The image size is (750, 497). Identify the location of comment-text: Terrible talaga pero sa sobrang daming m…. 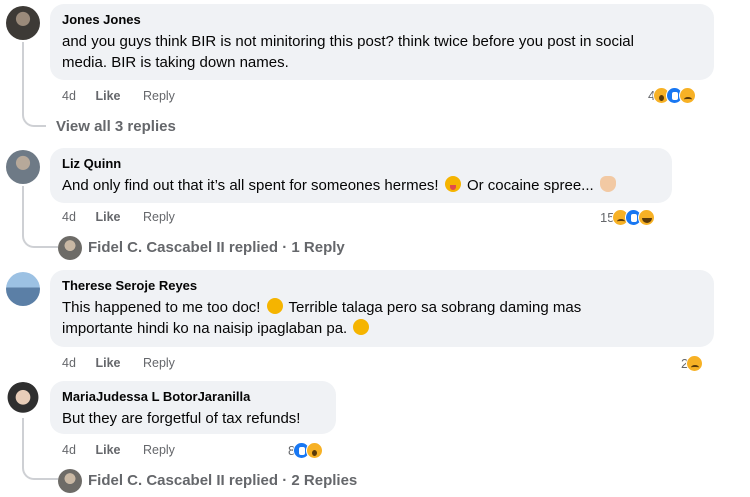
(435, 307).